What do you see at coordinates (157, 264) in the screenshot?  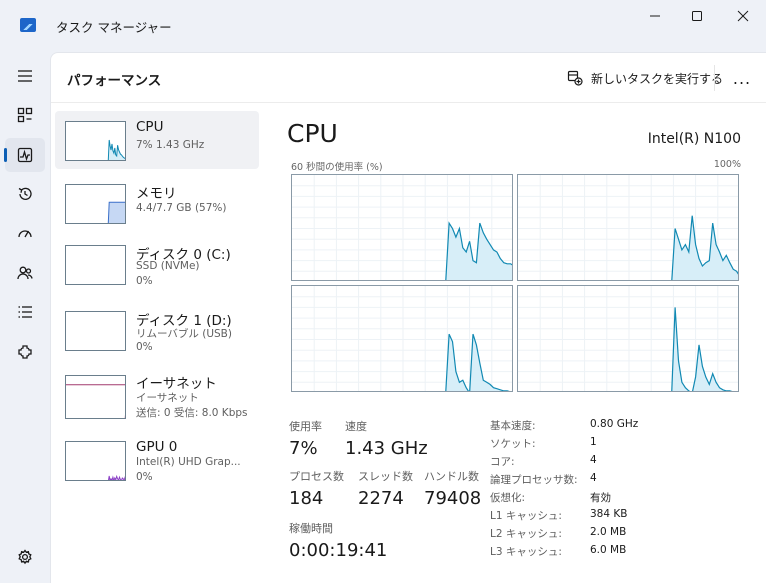 I see `resource-item-disk-0: ディスク 0 (C:) SSD (NVMe) 0%` at bounding box center [157, 264].